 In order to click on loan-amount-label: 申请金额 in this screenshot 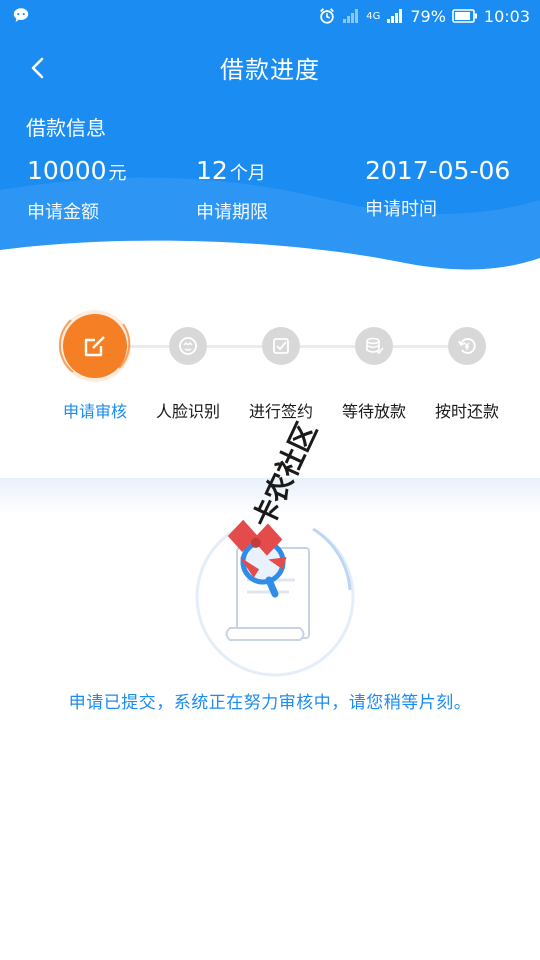, I will do `click(63, 212)`.